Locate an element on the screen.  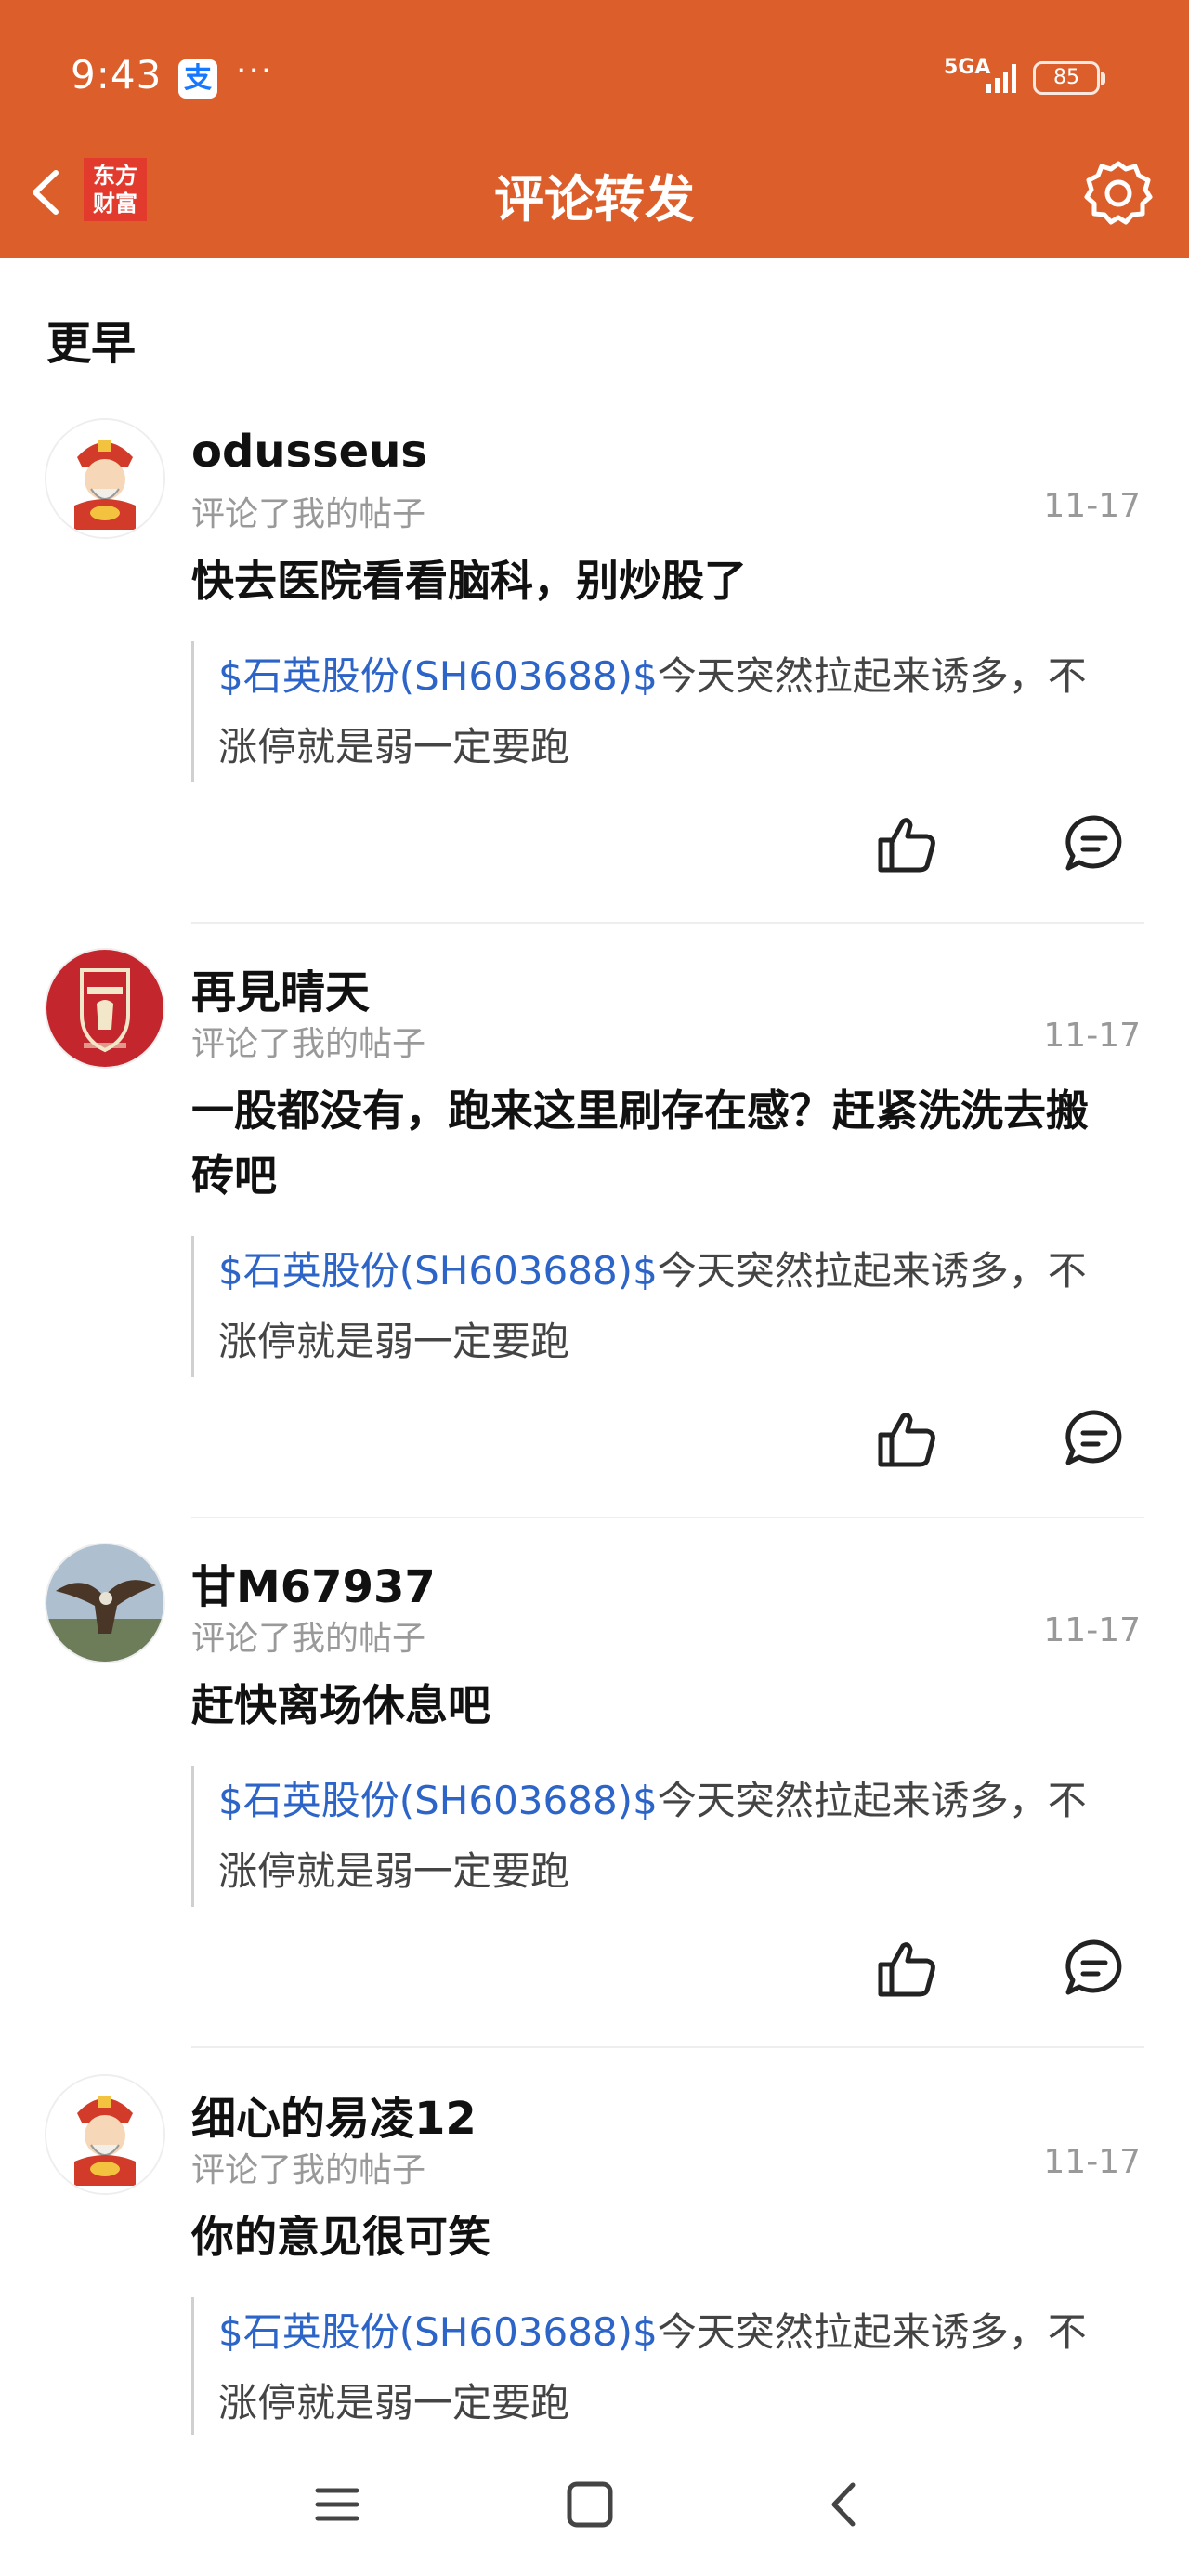
username: 细心的易凌12 is located at coordinates (334, 2114).